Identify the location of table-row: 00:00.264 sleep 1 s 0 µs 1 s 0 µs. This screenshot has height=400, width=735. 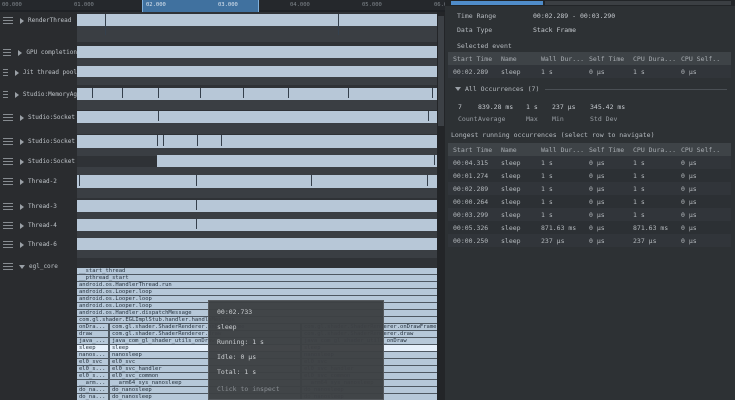
(589, 201).